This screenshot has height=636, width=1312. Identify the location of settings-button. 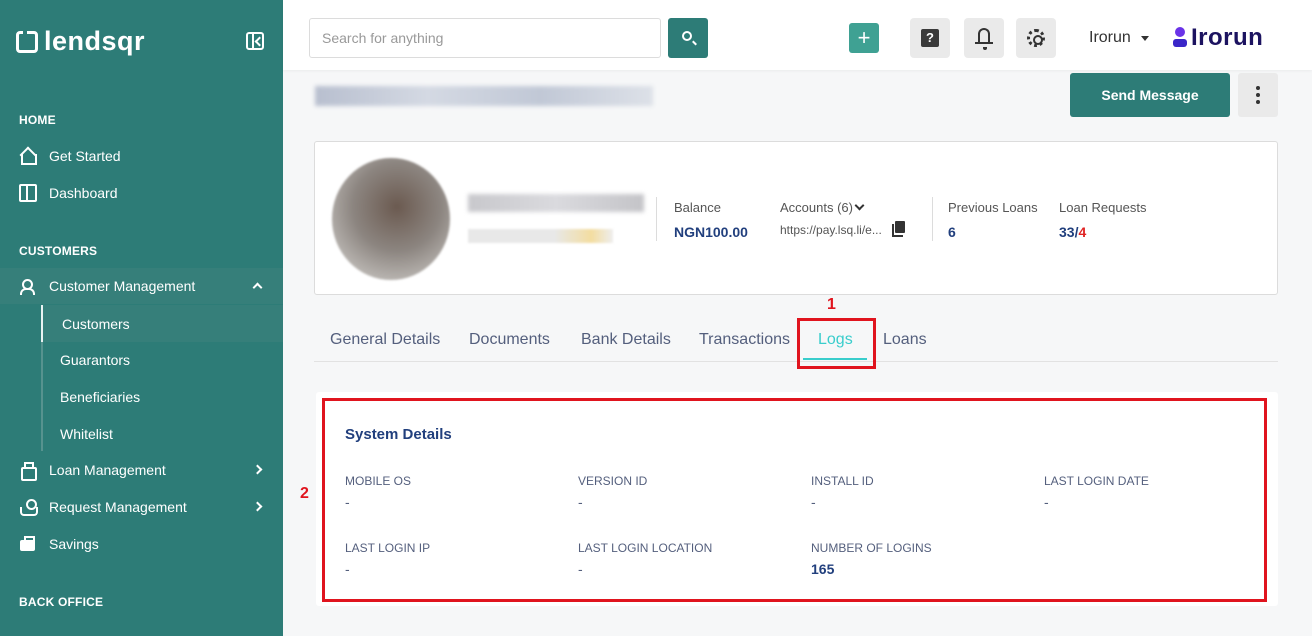
(1036, 38).